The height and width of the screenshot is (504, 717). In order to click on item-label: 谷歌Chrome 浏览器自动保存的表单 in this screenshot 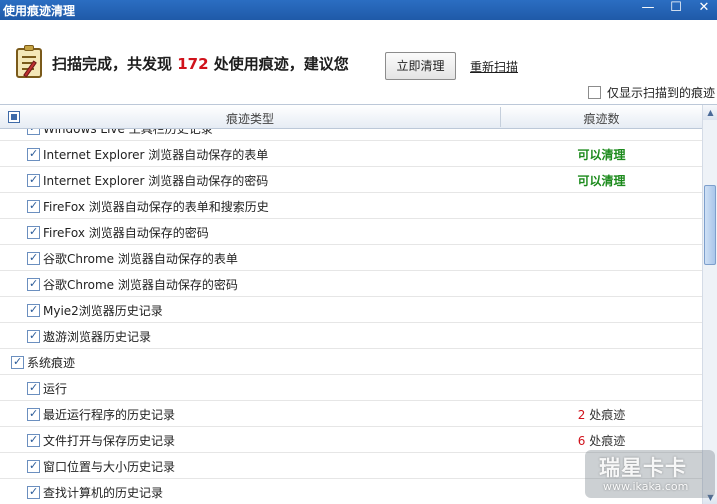, I will do `click(140, 259)`.